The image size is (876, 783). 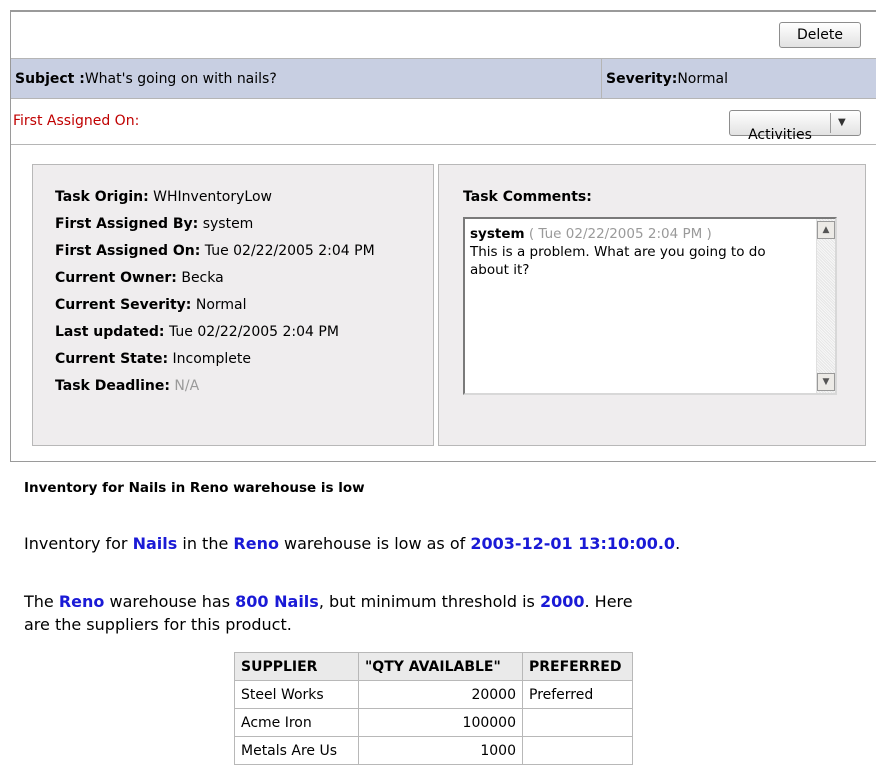 I want to click on comment-timestamp: ( Tue 02/22/2005 2:04 PM ), so click(x=620, y=234).